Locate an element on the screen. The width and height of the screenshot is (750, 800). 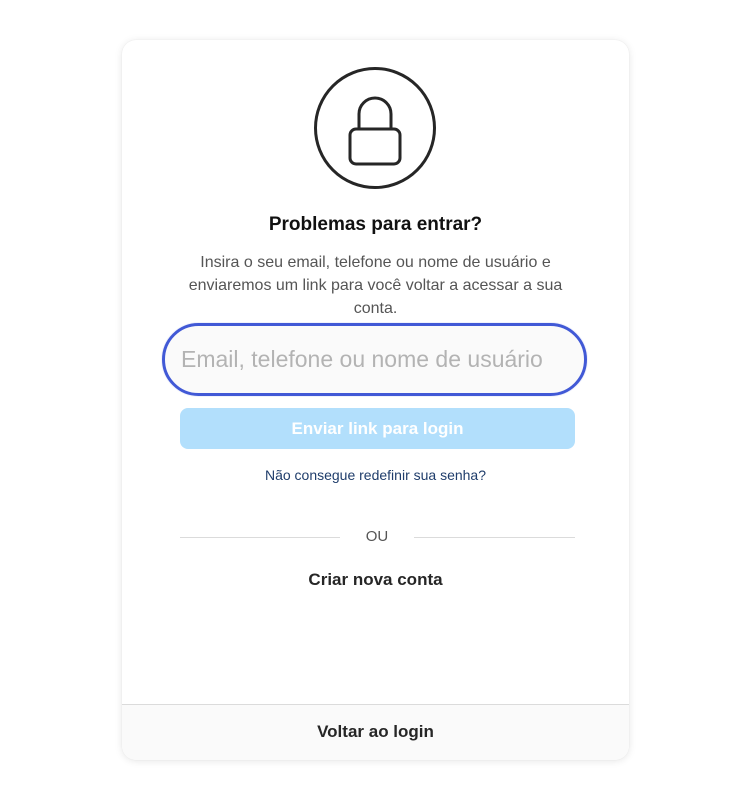
cant-reset-password-link: Não consegue redefinir sua senha? is located at coordinates (375, 475).